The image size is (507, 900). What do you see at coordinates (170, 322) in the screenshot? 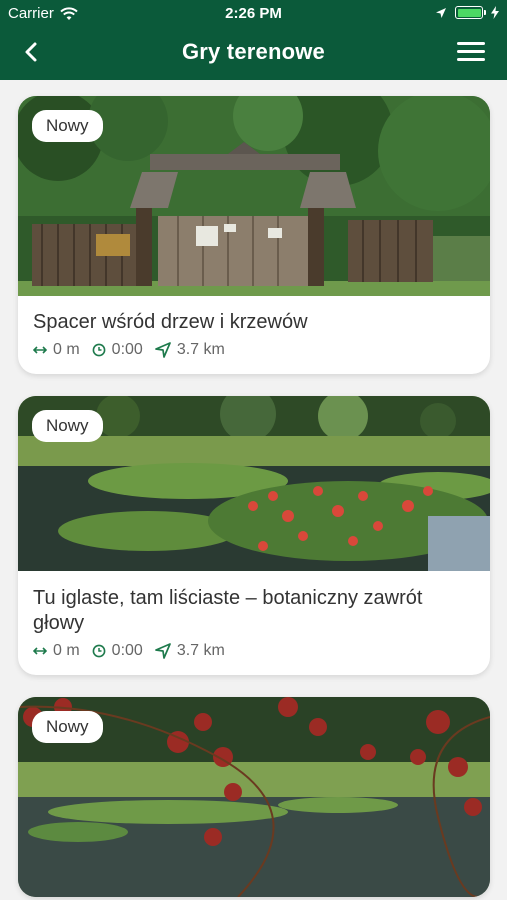
I see `card-title: Spacer wśród drzew i krzewów` at bounding box center [170, 322].